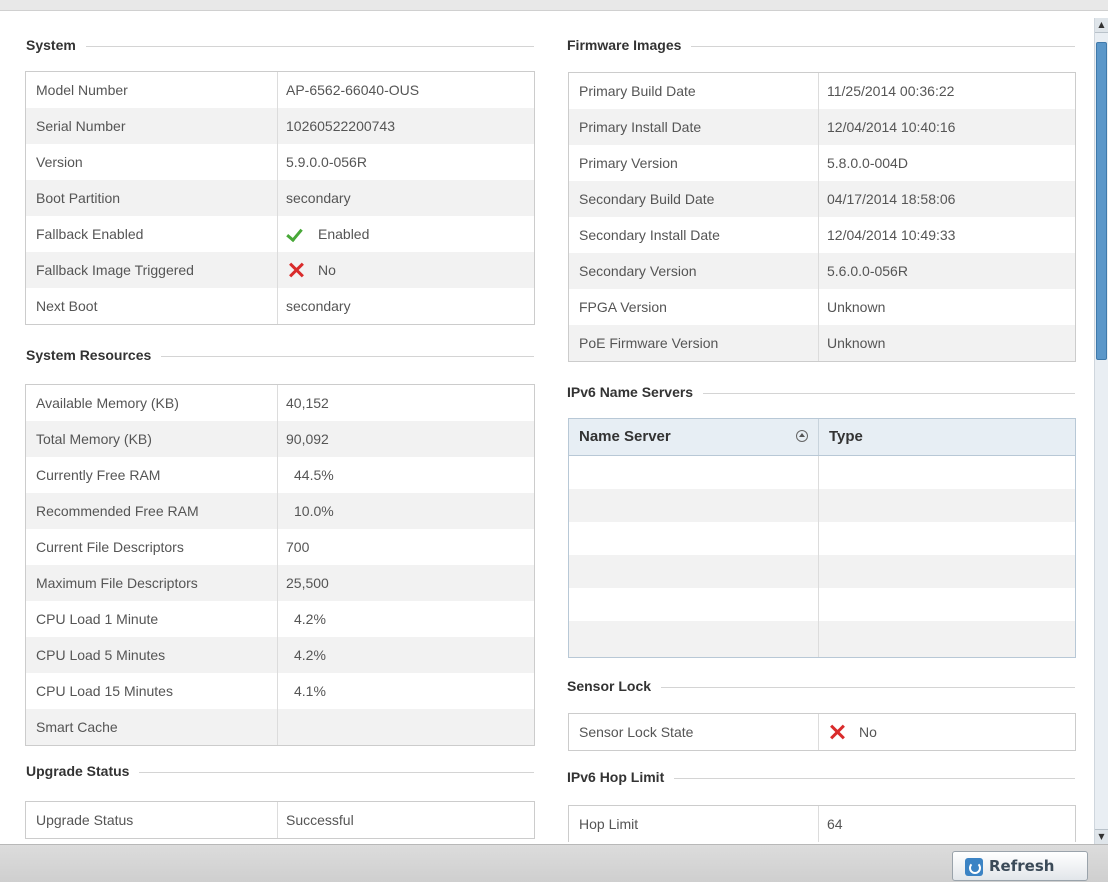 This screenshot has width=1108, height=882. What do you see at coordinates (694, 307) in the screenshot?
I see `row-label: FPGA Version` at bounding box center [694, 307].